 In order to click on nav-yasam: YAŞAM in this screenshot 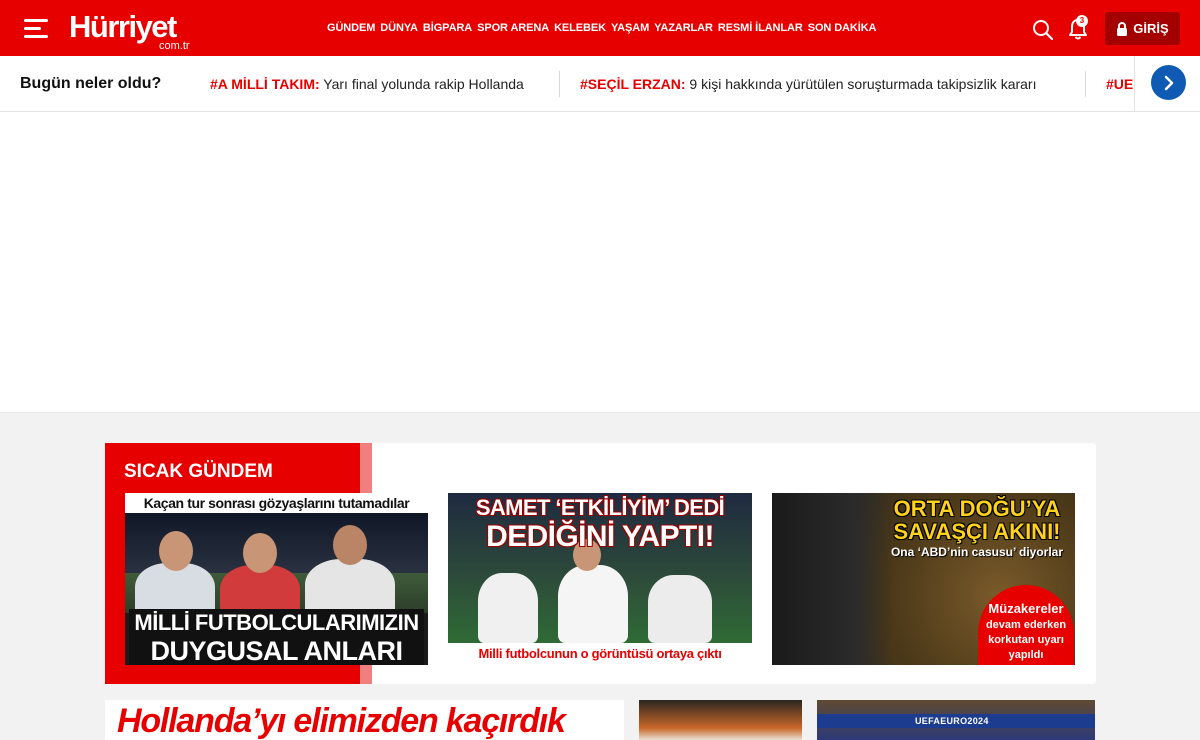, I will do `click(630, 28)`.